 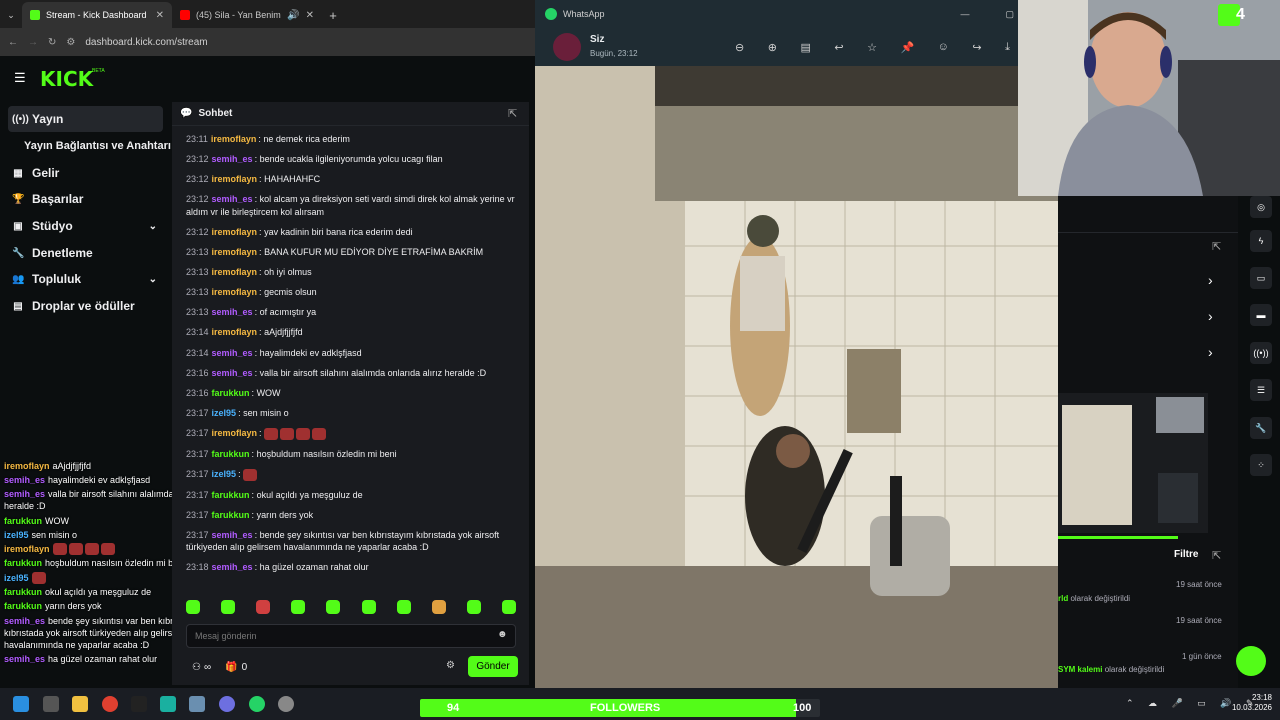 I want to click on tab-kick-dashboard: Stream - Kick Dashboard ✕, so click(x=97, y=15).